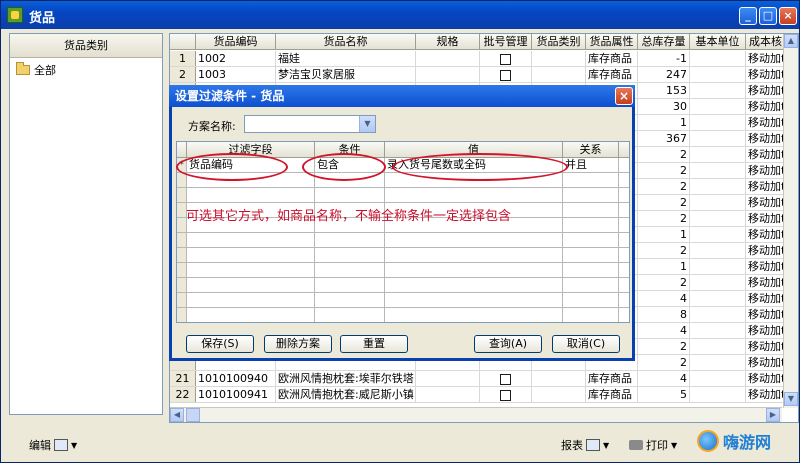  Describe the element at coordinates (183, 41) in the screenshot. I see `col-header-row-number` at that location.